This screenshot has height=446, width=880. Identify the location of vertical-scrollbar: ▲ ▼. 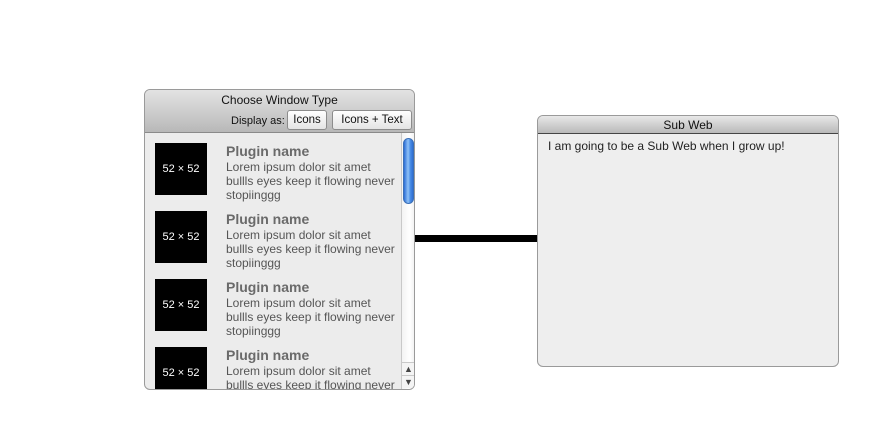
(407, 261).